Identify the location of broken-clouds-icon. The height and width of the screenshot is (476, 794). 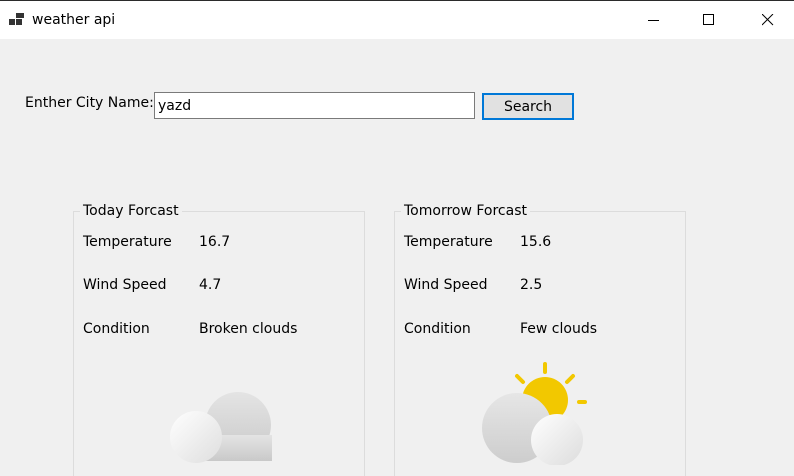
(221, 427).